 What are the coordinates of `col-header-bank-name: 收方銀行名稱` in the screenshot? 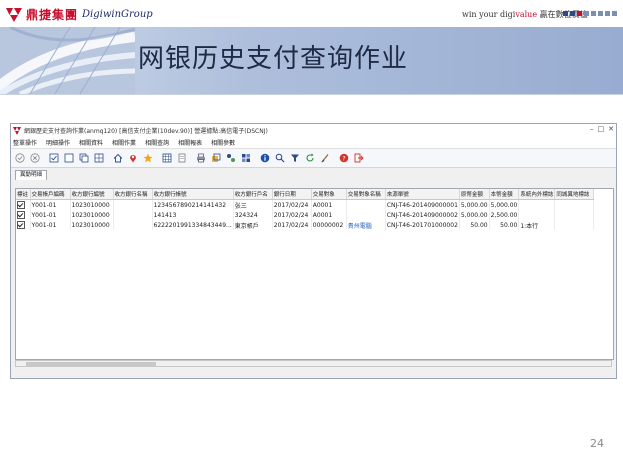 It's located at (133, 194).